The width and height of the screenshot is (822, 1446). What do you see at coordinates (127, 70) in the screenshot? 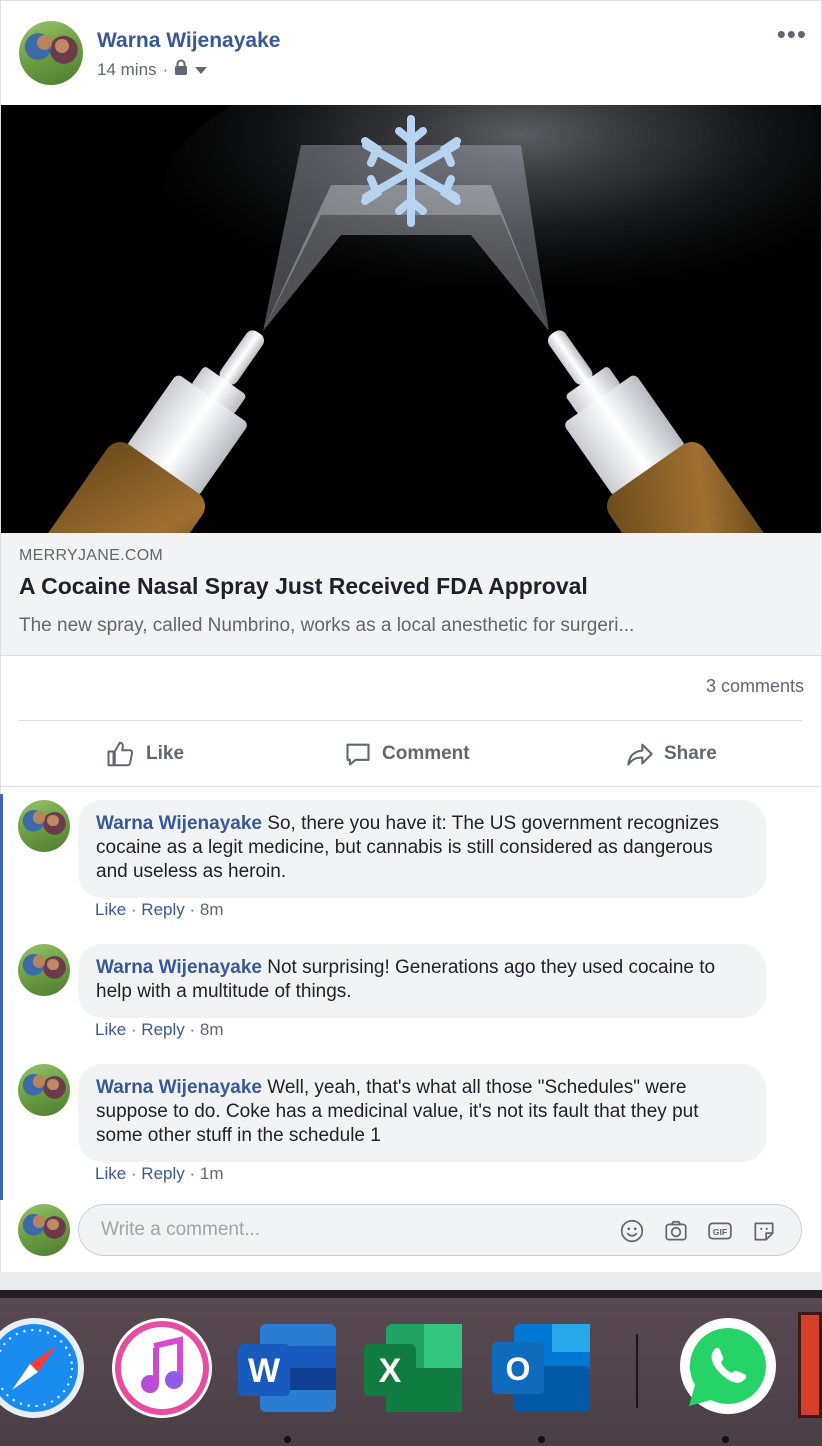
I see `post-time: 14 mins` at bounding box center [127, 70].